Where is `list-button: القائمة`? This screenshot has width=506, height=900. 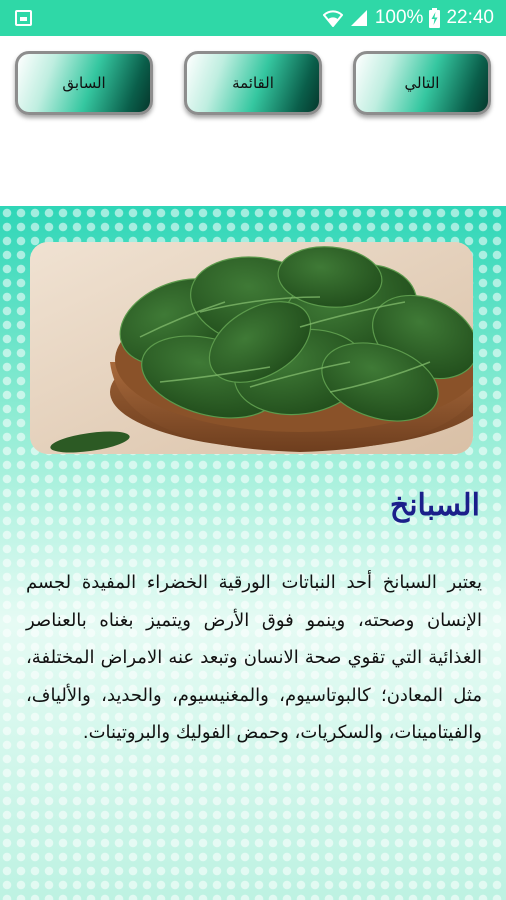
list-button: القائمة is located at coordinates (253, 83).